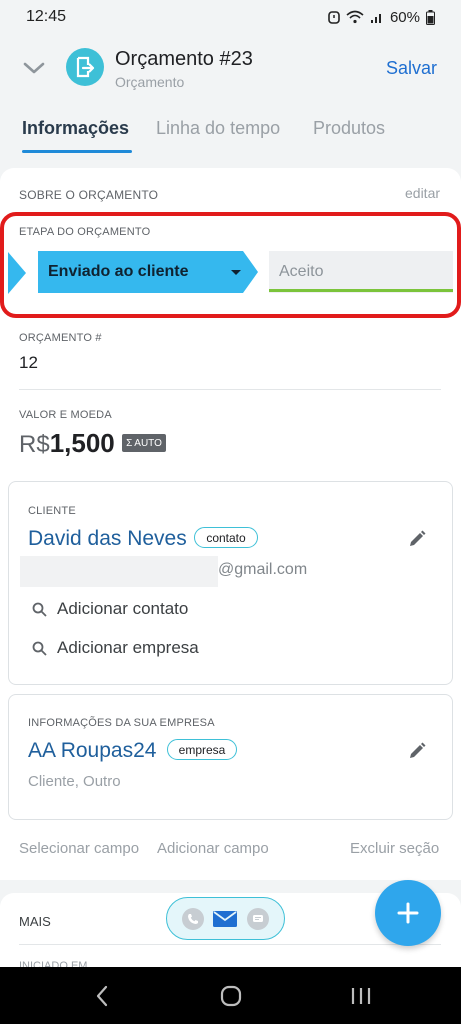 The height and width of the screenshot is (1024, 461). I want to click on select-field-link: Selecionar campo, so click(79, 848).